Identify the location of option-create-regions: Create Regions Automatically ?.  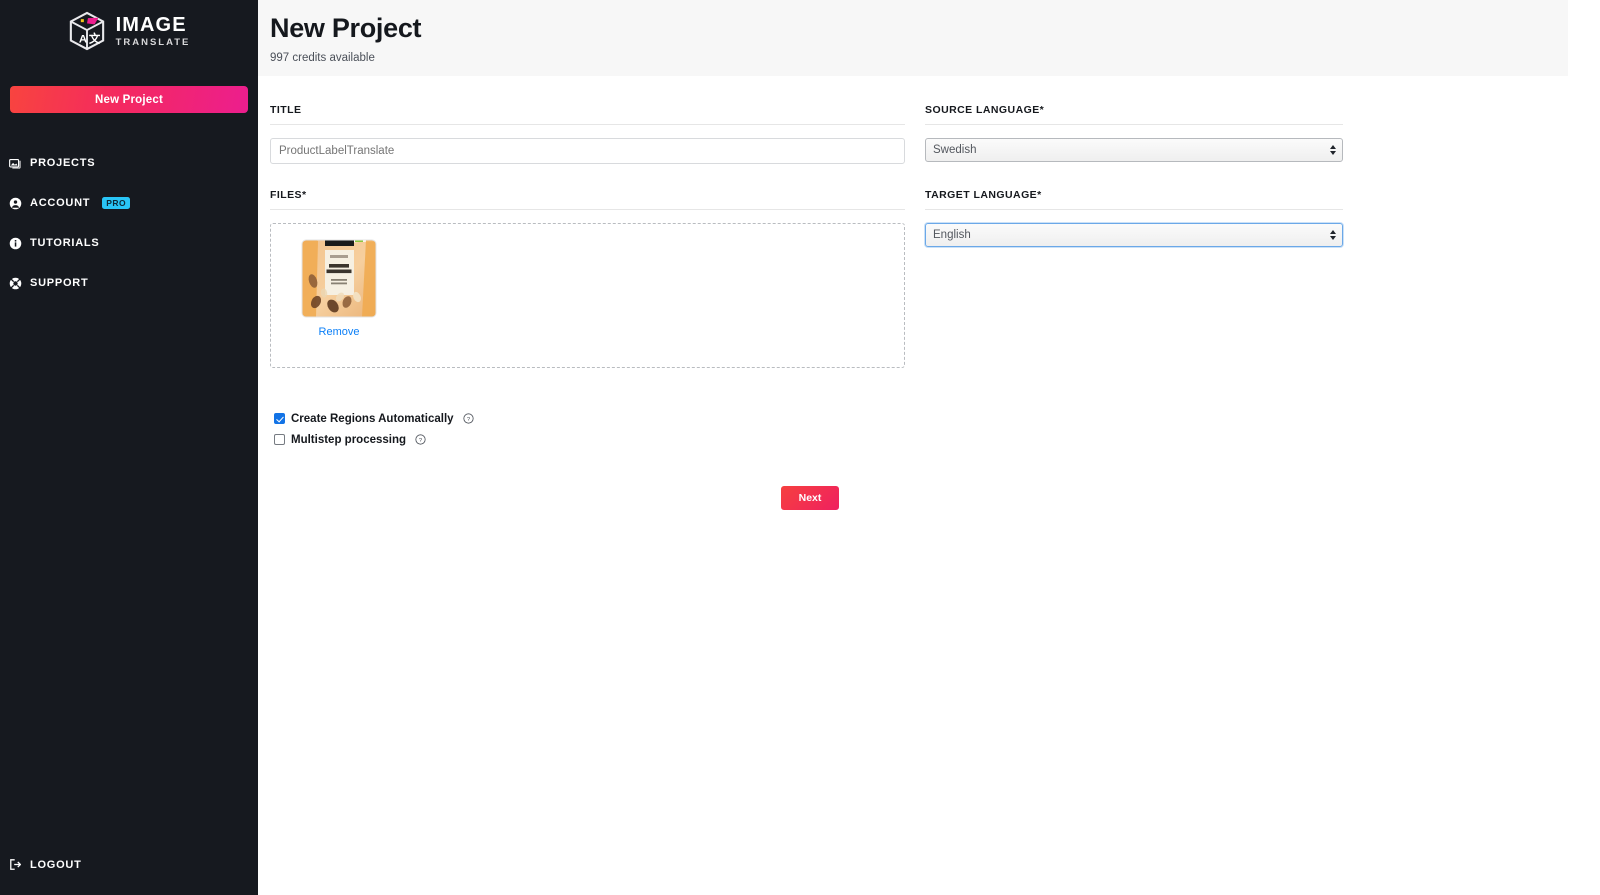
(589, 418).